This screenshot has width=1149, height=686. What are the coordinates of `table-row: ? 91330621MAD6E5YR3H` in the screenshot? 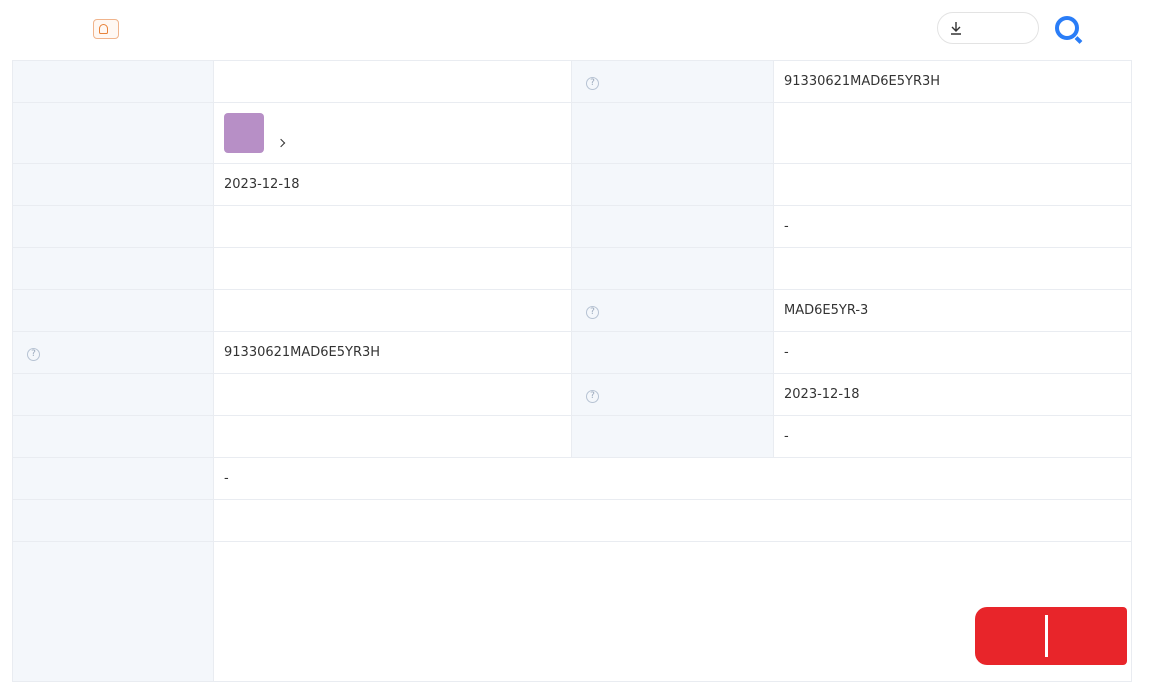 It's located at (572, 81).